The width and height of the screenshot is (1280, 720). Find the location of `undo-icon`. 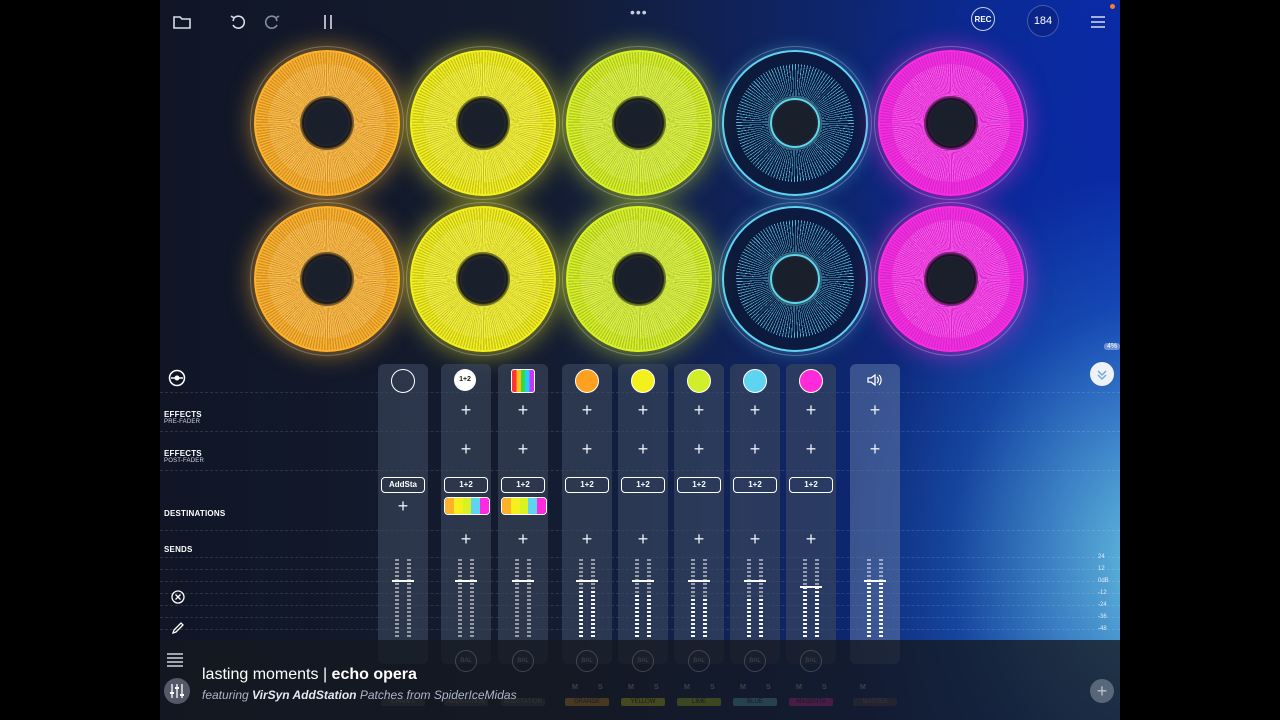

undo-icon is located at coordinates (238, 22).